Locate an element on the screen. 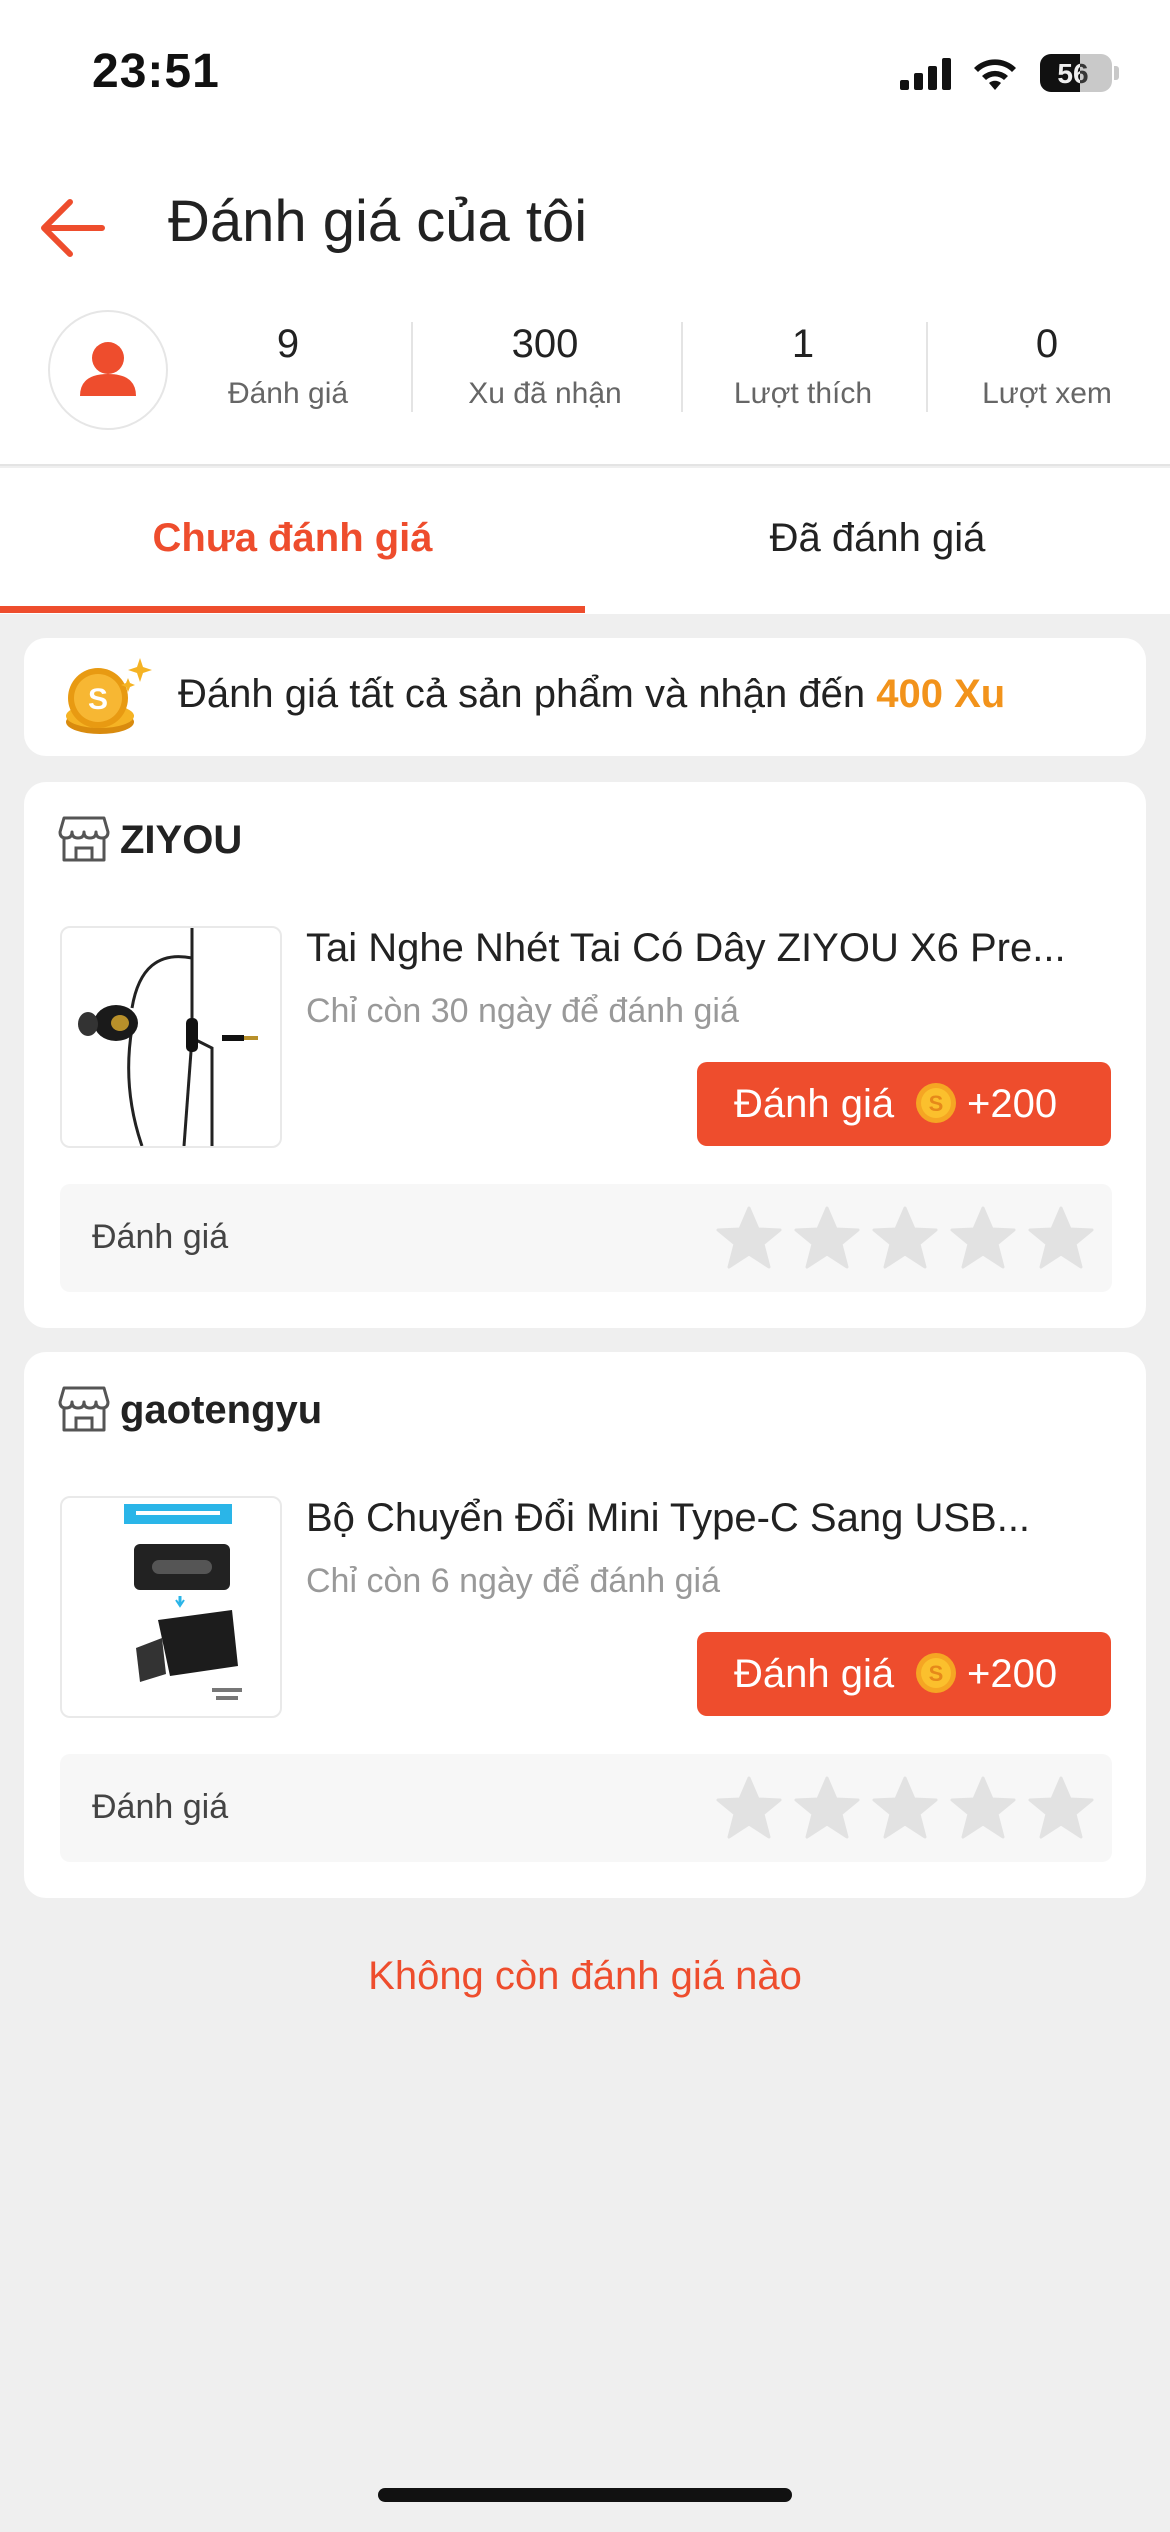  earphones-image is located at coordinates (168, 1037).